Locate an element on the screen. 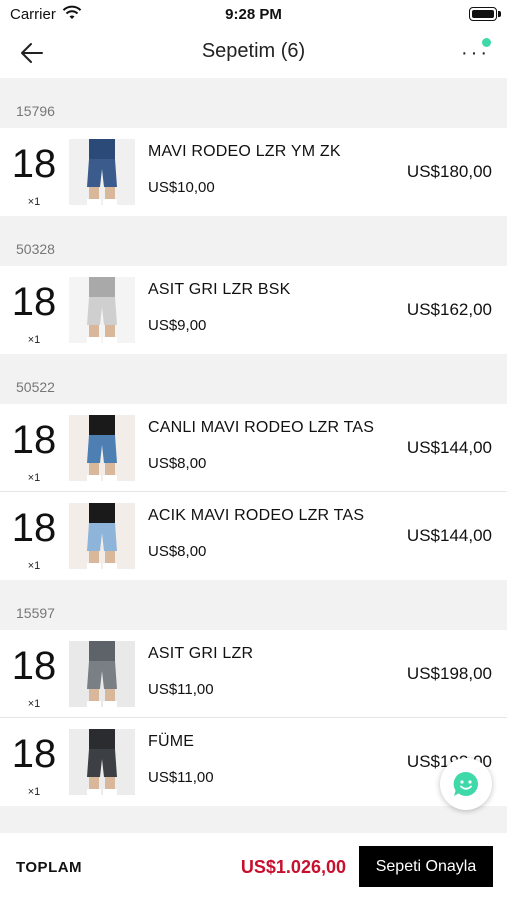  nav-bar: Sepetim (6) ··· is located at coordinates (253, 53).